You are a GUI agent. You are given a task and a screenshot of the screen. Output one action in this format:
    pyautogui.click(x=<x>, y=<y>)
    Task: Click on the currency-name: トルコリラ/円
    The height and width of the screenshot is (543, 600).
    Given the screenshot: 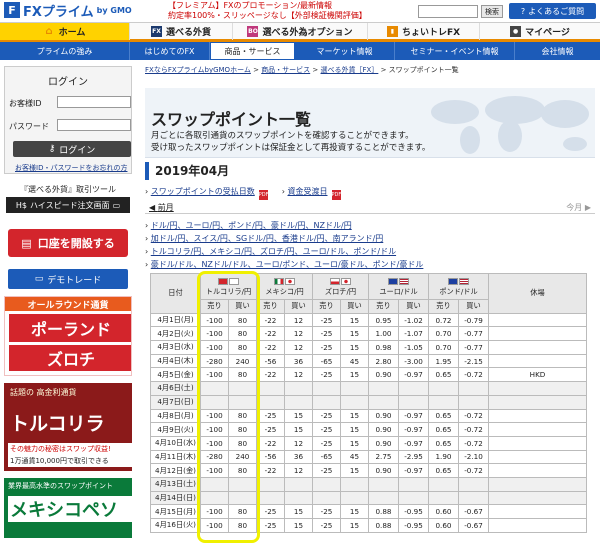 What is the action you would take?
    pyautogui.click(x=228, y=291)
    